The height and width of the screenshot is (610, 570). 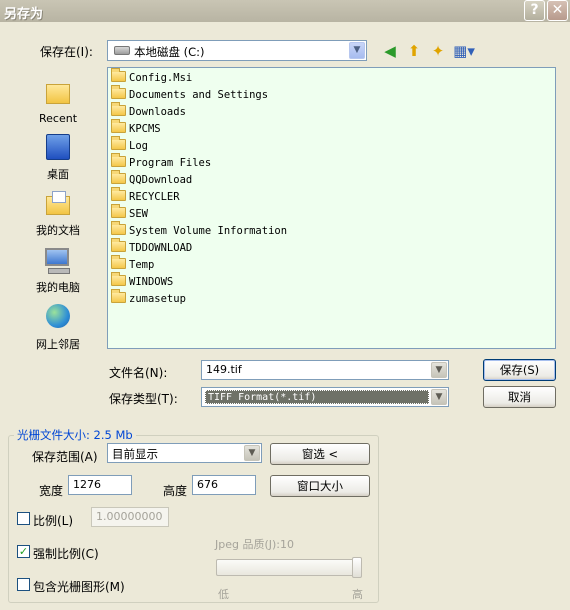 I want to click on place-network: 网上邻居, so click(x=58, y=327).